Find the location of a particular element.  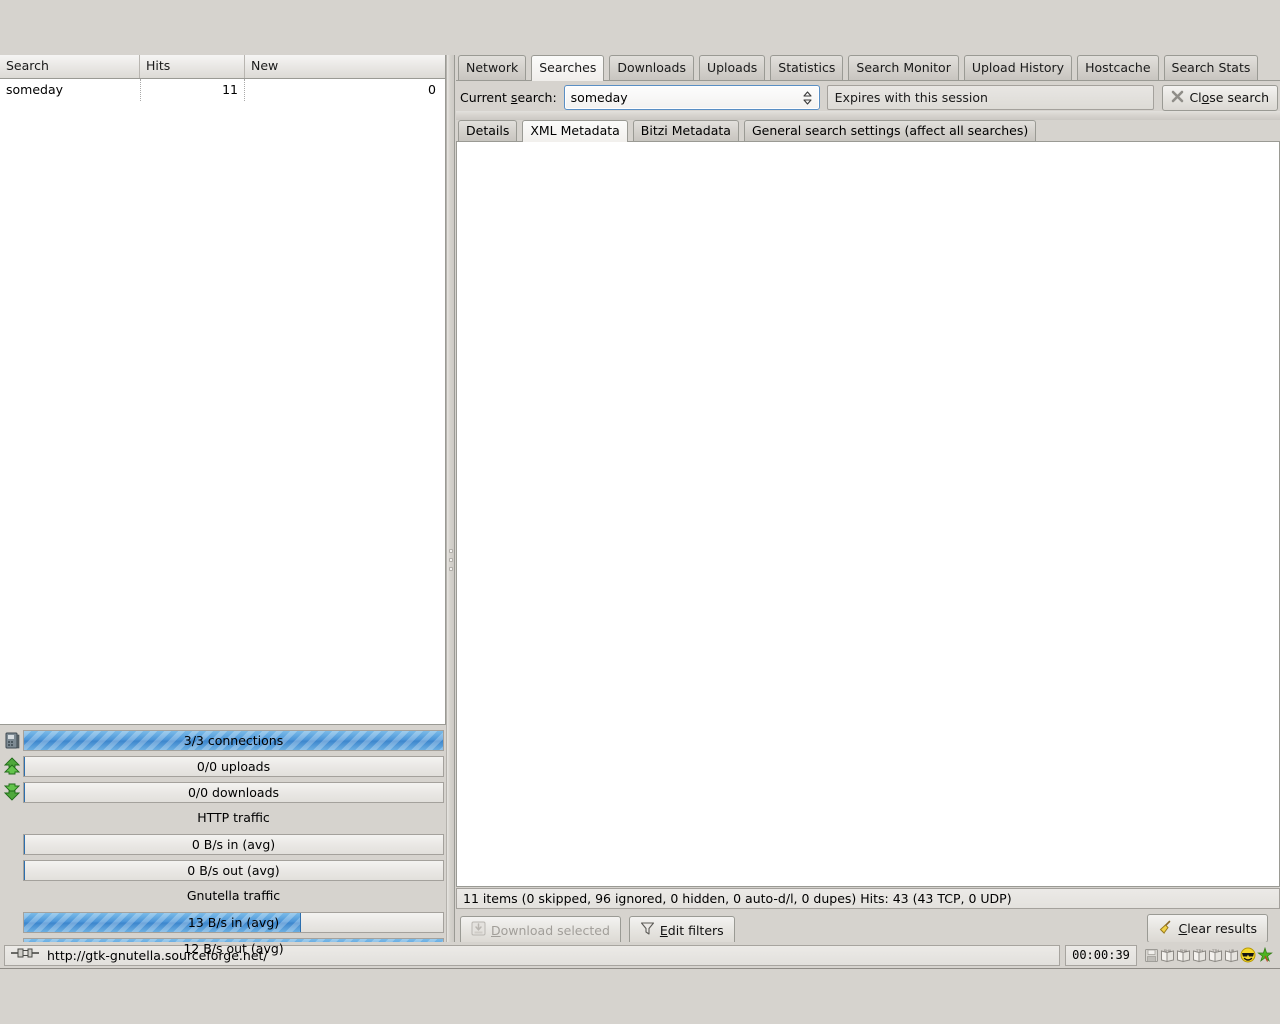

clear-results-label: Clear results is located at coordinates (1217, 928).